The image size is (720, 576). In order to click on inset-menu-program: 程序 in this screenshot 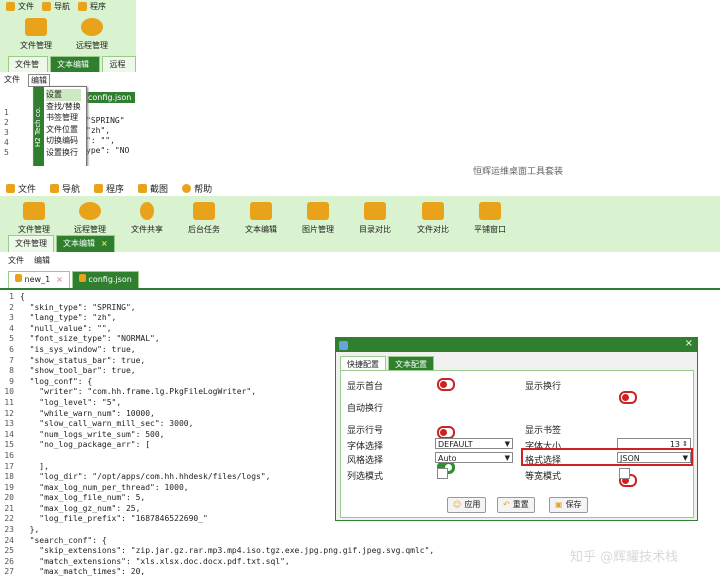, I will do `click(92, 6)`.